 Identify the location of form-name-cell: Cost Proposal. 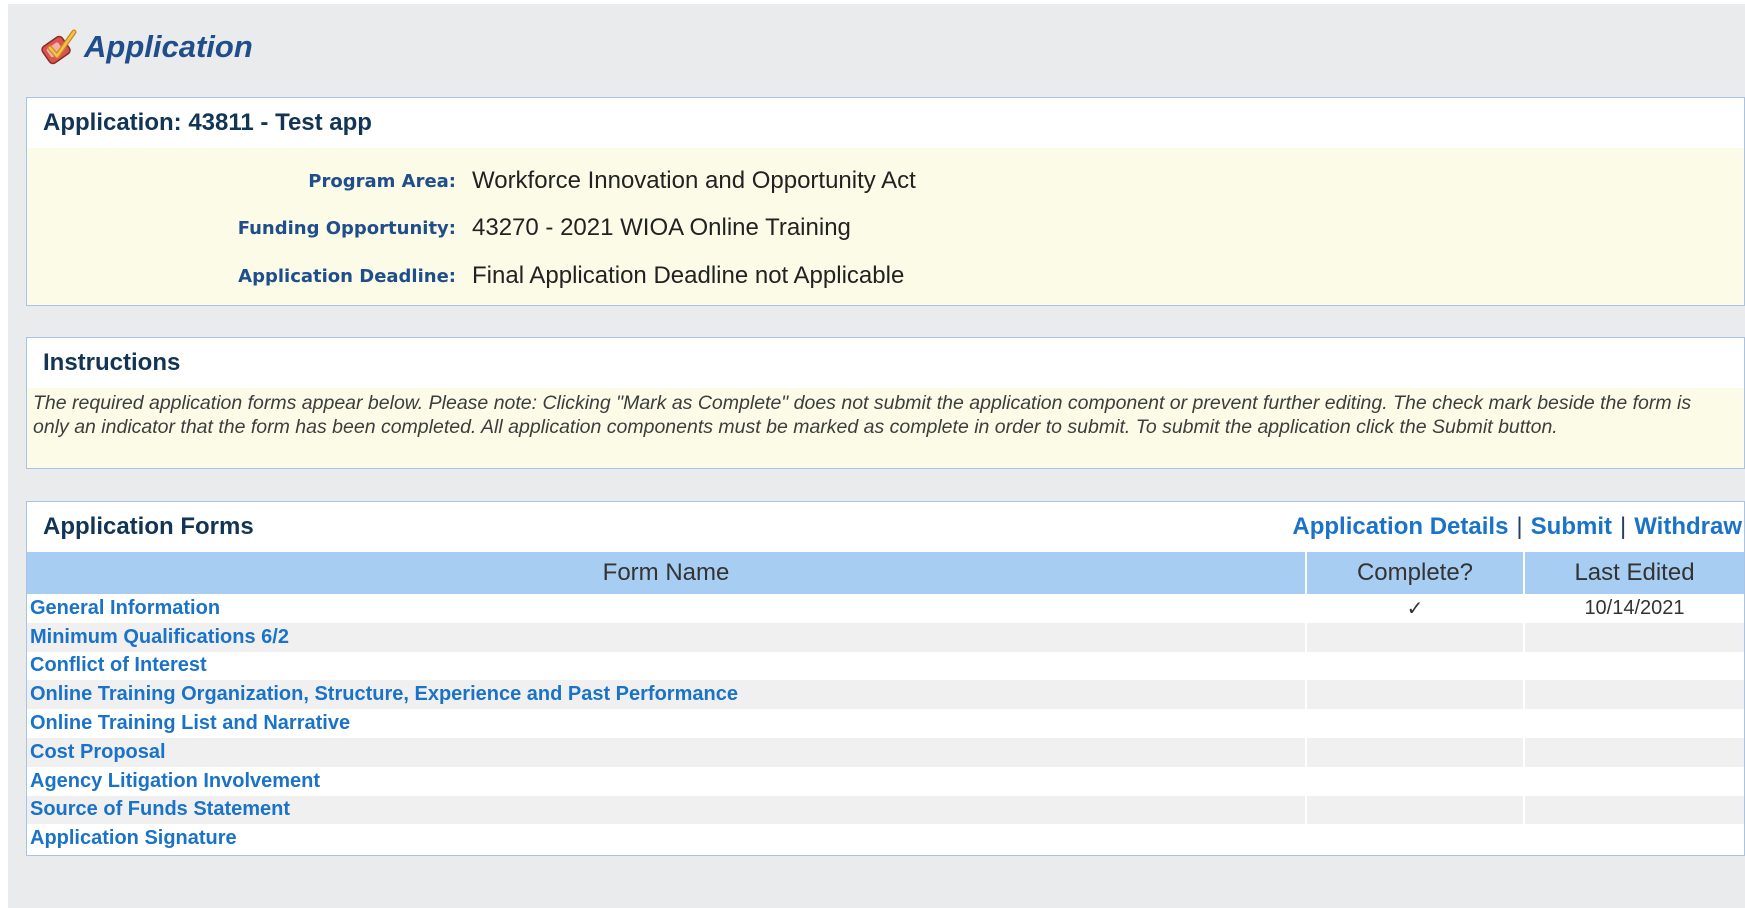
(667, 752).